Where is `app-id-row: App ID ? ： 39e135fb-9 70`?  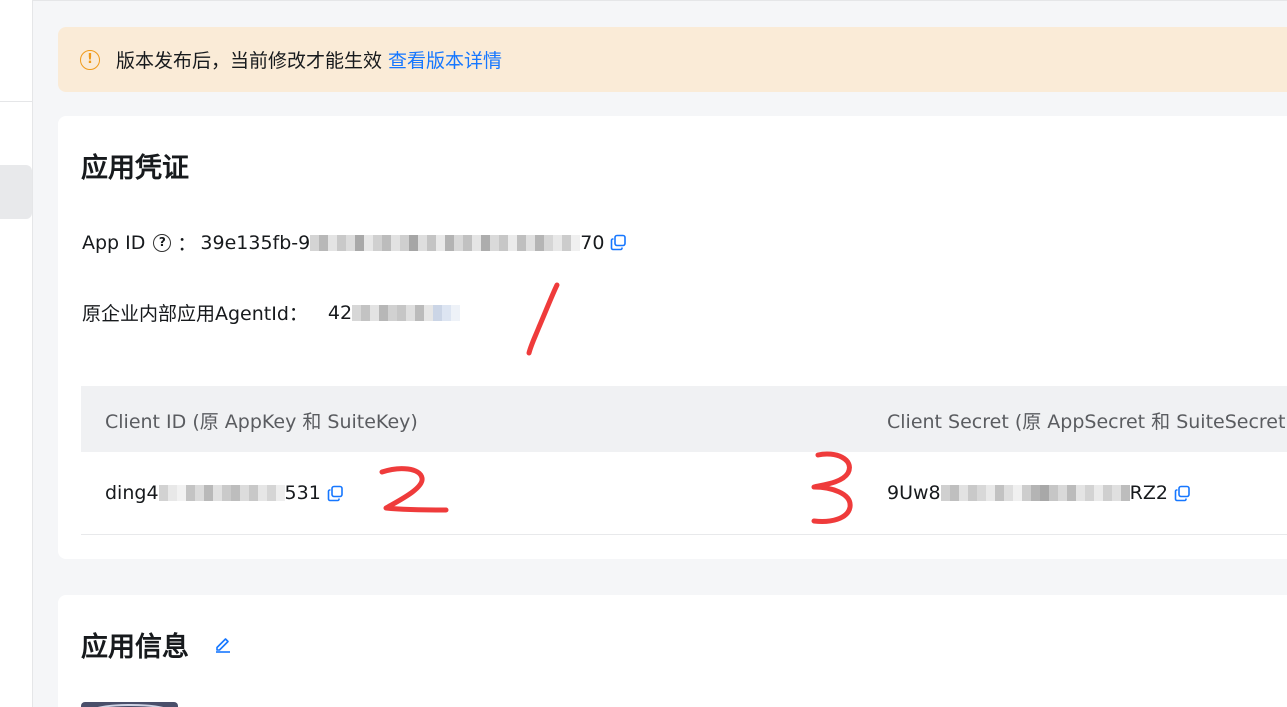
app-id-row: App ID ? ： 39e135fb-9 70 is located at coordinates (354, 242).